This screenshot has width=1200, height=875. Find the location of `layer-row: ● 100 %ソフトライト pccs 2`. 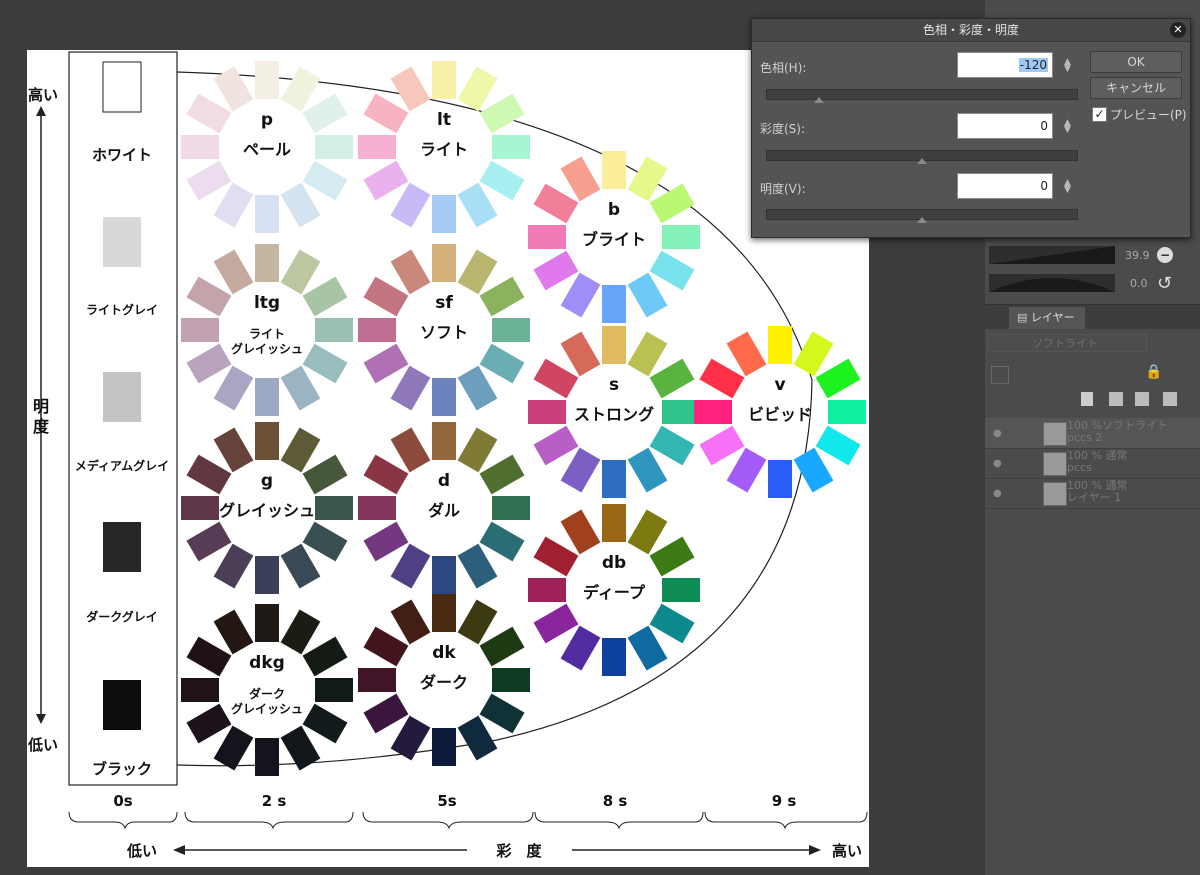

layer-row: ● 100 %ソフトライト pccs 2 is located at coordinates (1092, 433).